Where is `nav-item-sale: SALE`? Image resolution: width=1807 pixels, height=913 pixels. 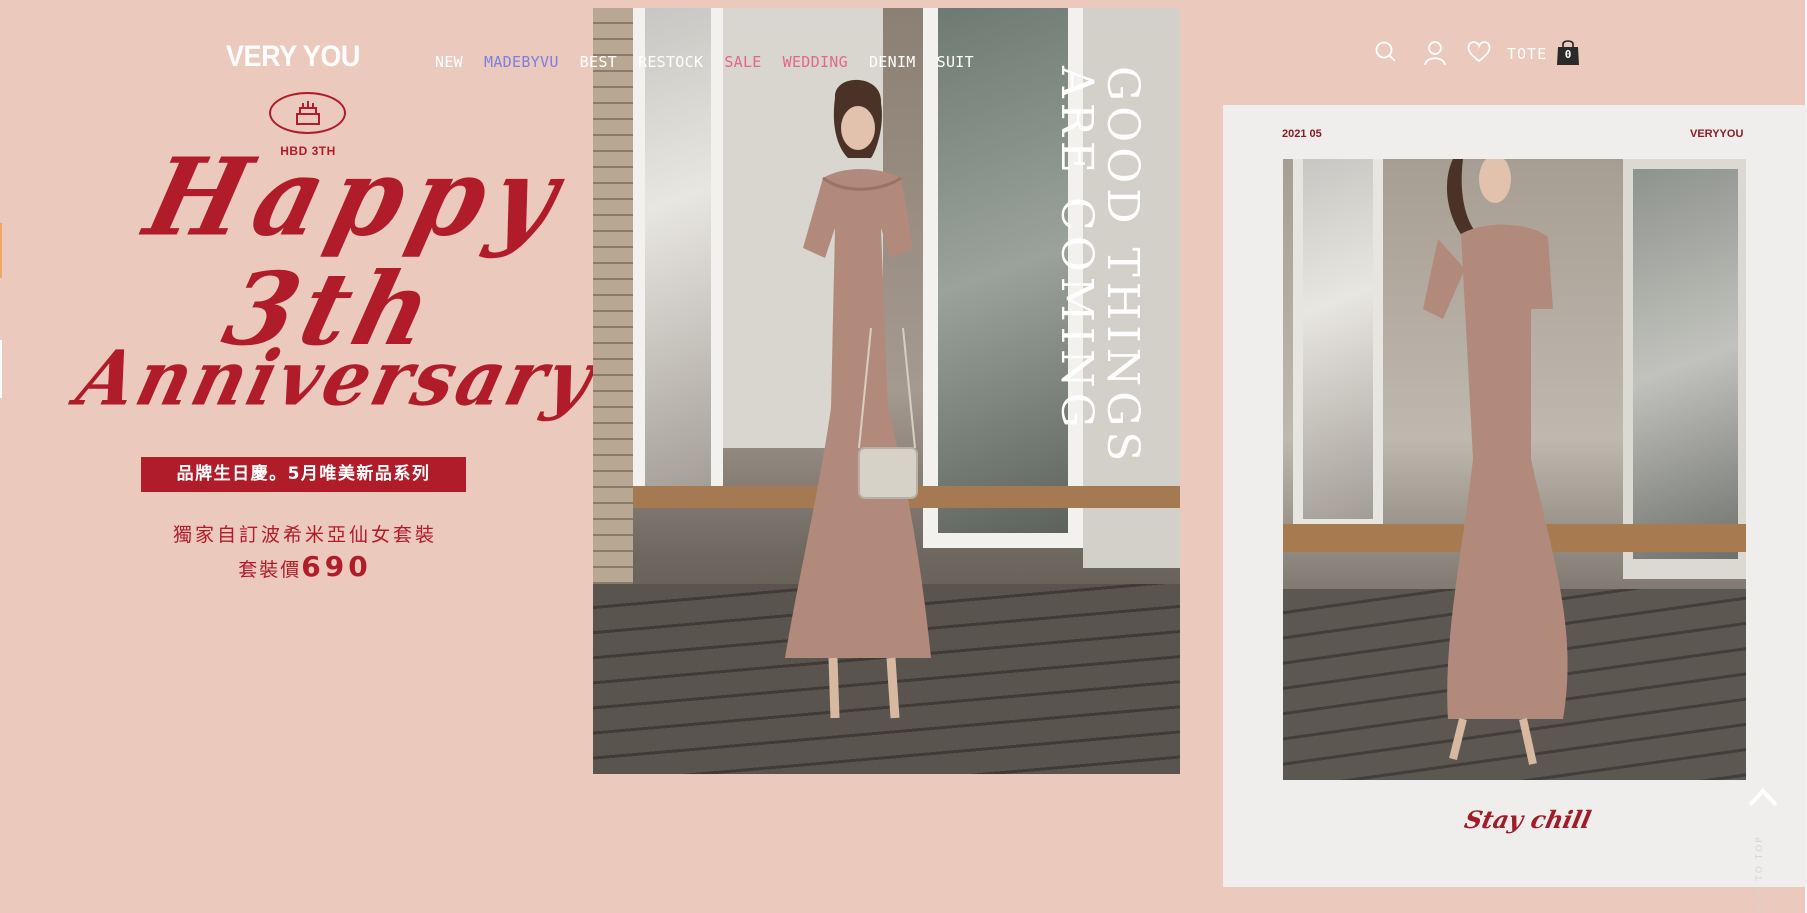
nav-item-sale: SALE is located at coordinates (742, 62).